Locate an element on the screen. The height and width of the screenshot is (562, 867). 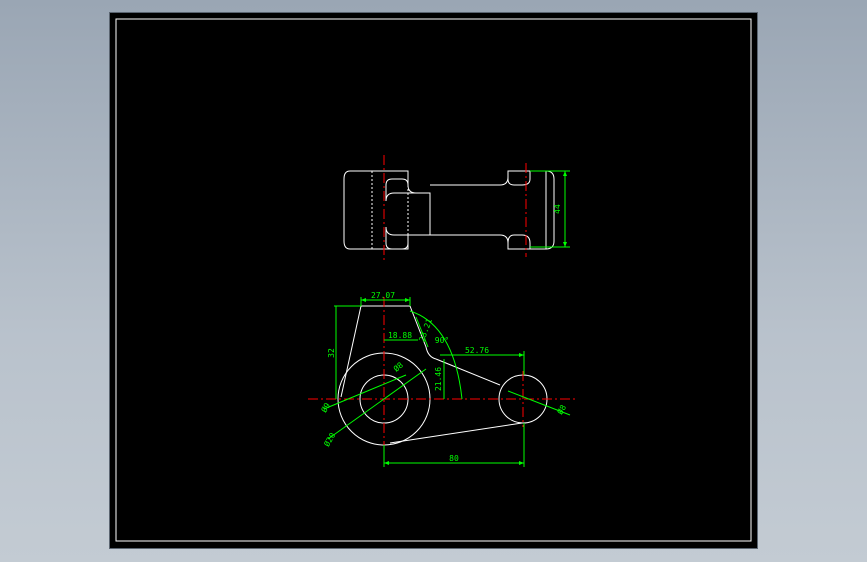
top-view is located at coordinates (449, 210).